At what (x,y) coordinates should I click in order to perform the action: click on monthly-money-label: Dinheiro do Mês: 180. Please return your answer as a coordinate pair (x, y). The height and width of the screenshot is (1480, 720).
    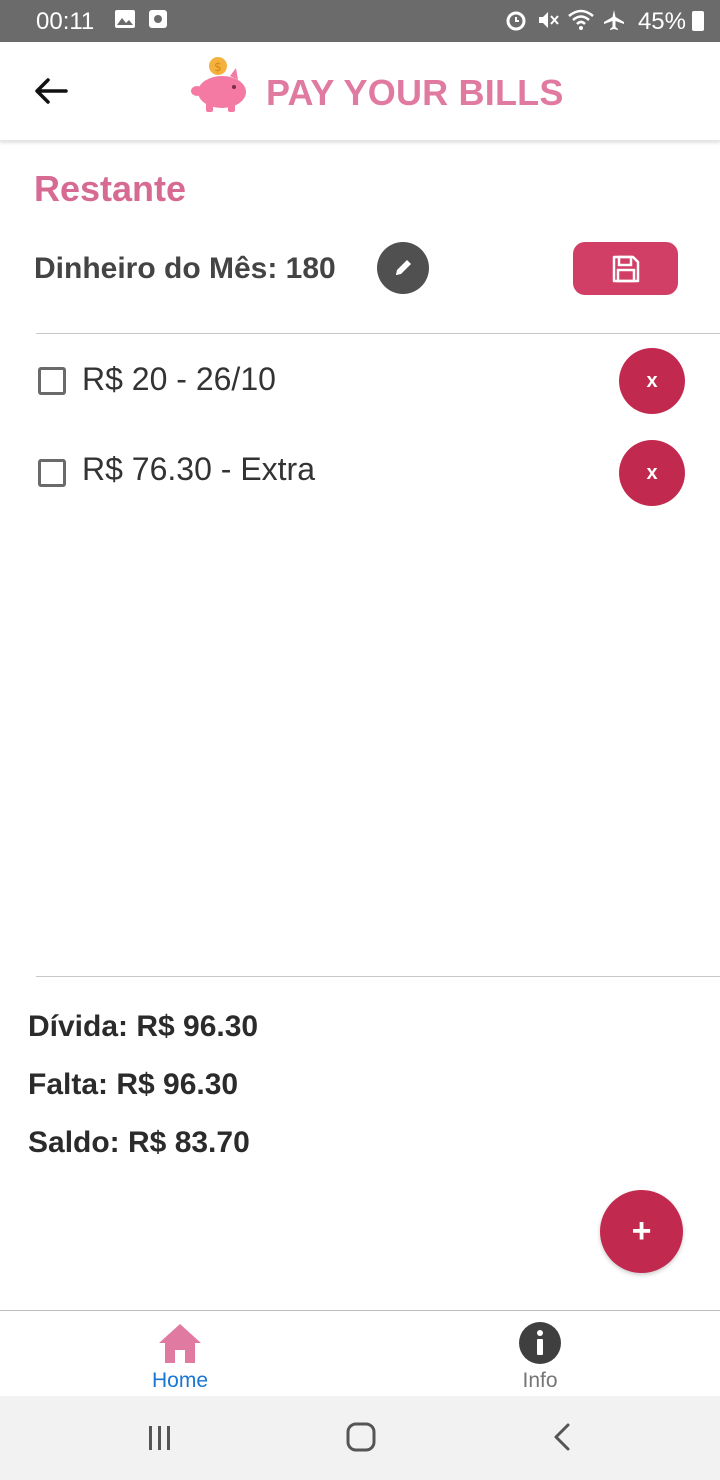
    Looking at the image, I should click on (185, 268).